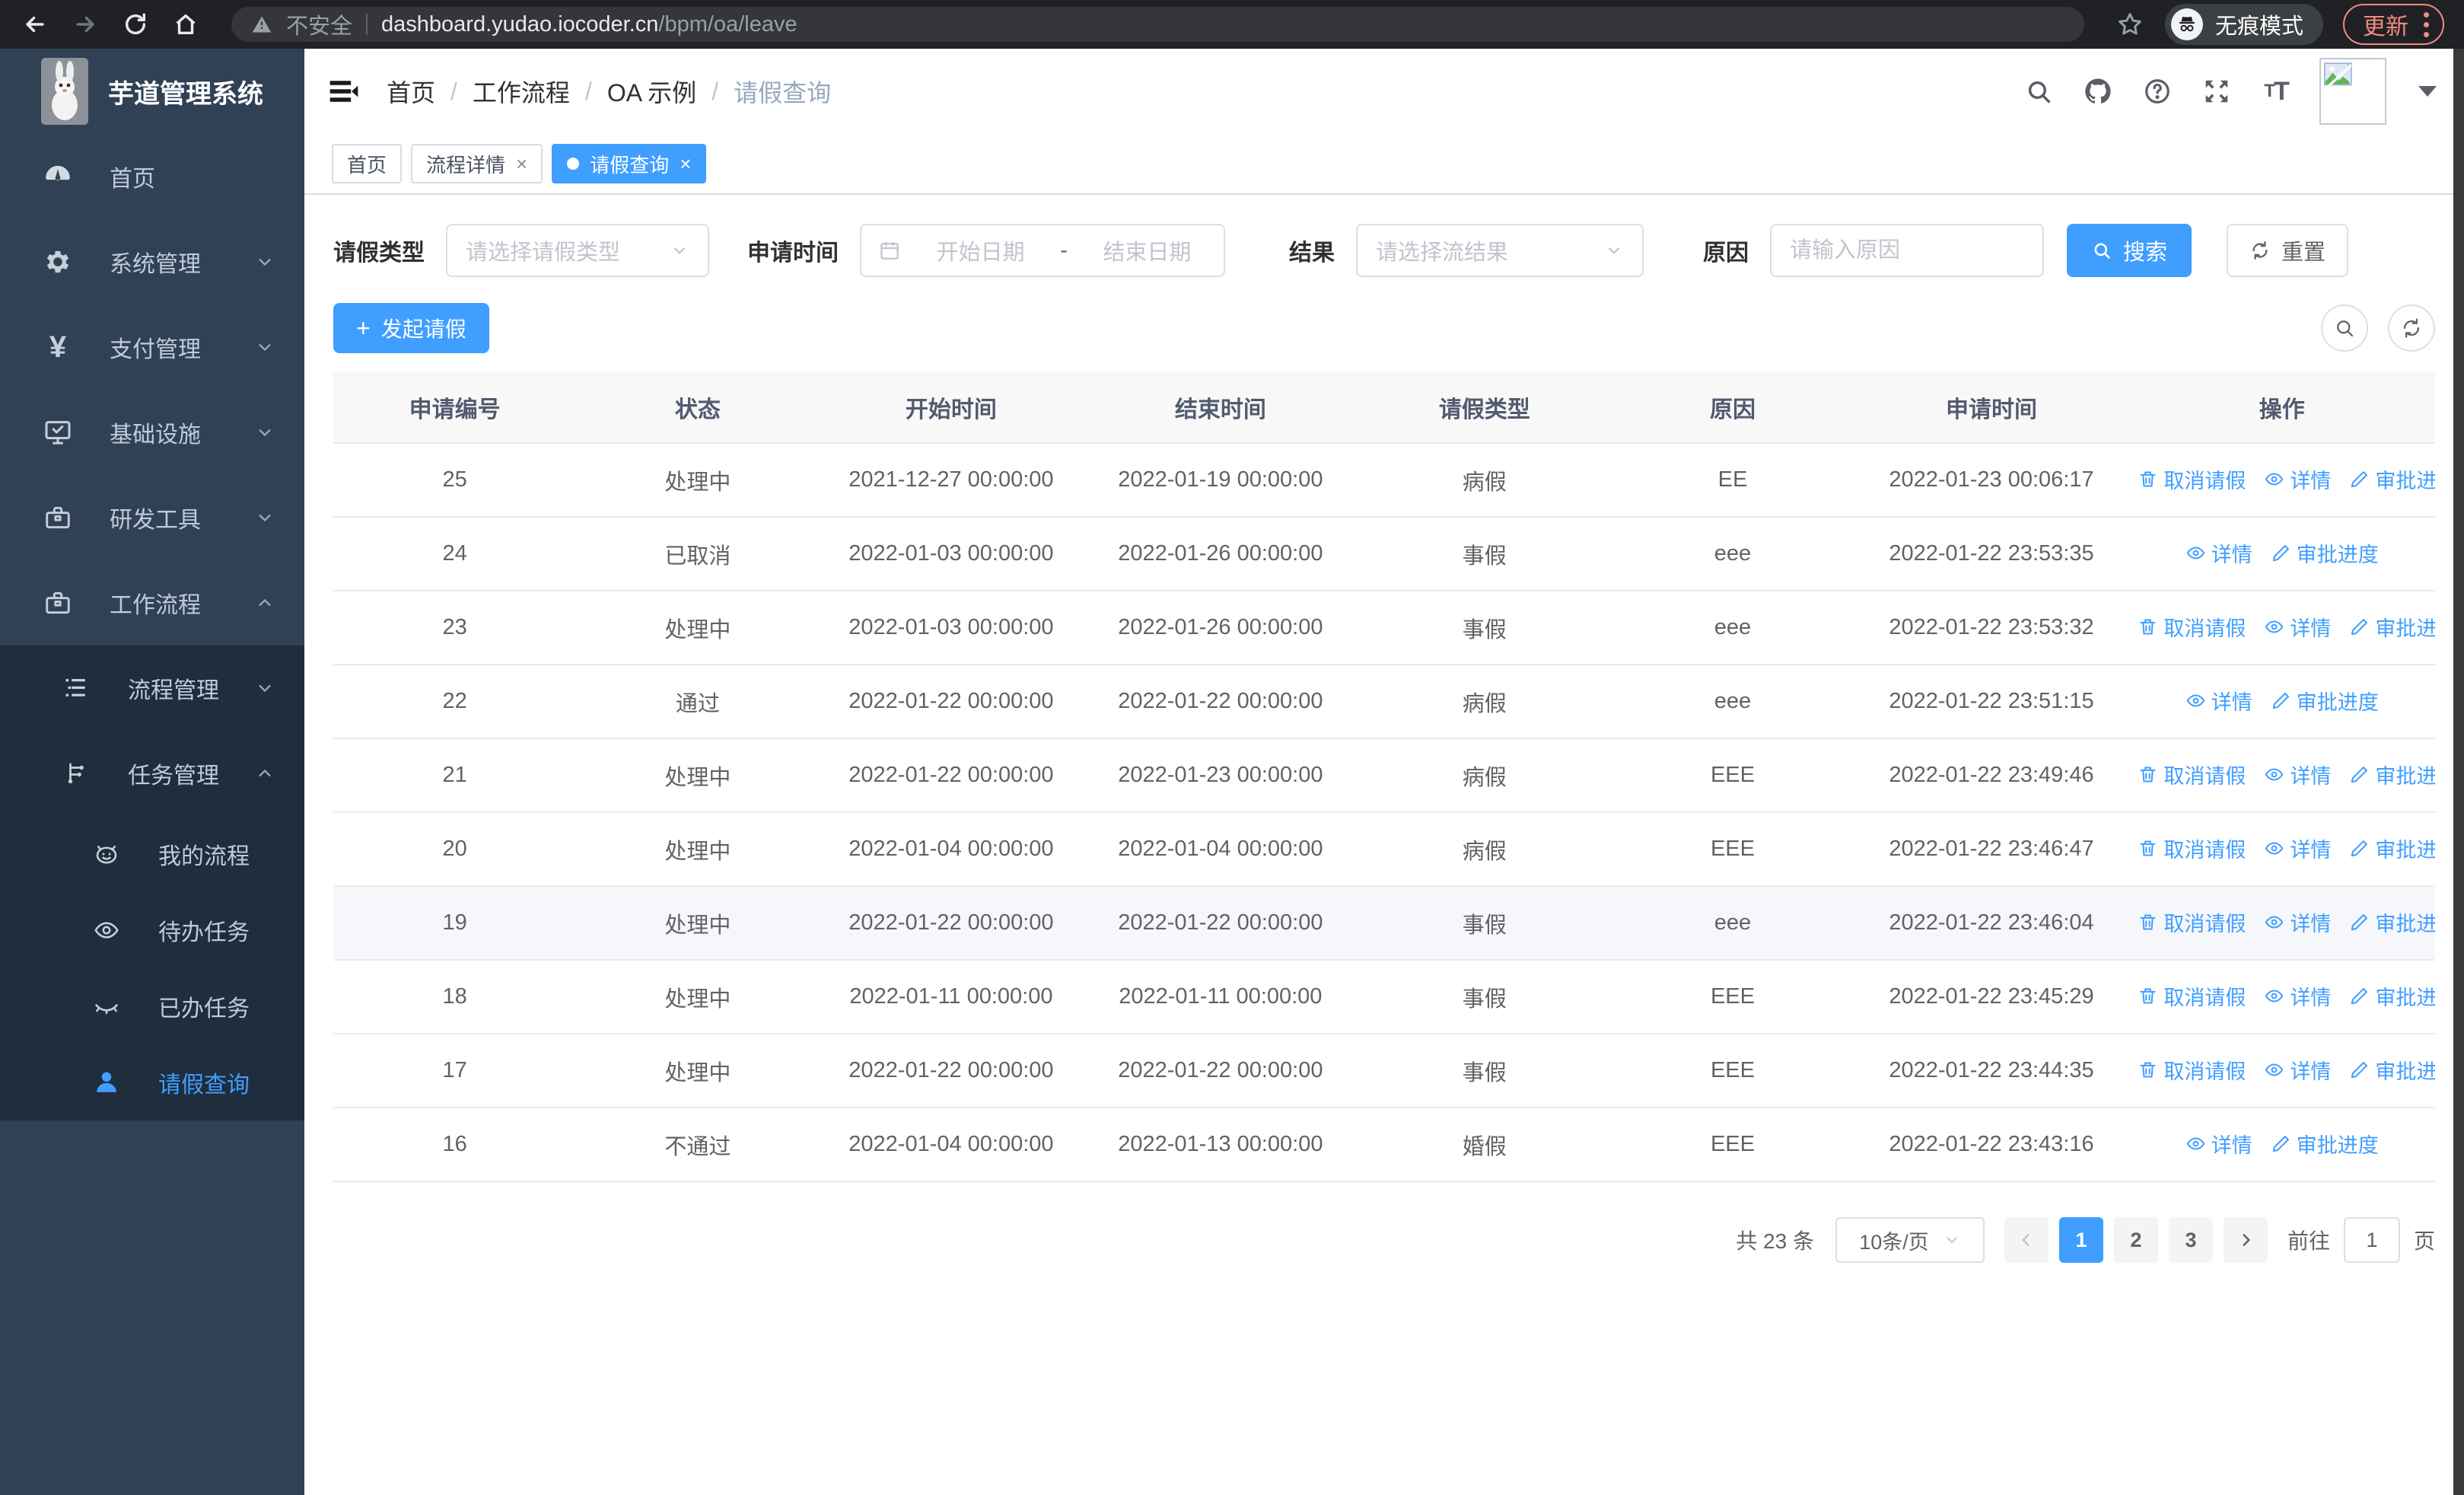  I want to click on search-button: 搜索, so click(2129, 250).